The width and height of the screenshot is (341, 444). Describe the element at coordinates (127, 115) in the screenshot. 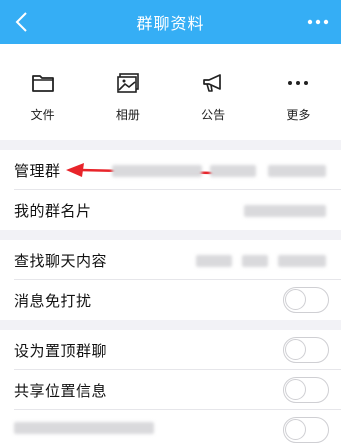

I see `tool-album-label: 相册` at that location.